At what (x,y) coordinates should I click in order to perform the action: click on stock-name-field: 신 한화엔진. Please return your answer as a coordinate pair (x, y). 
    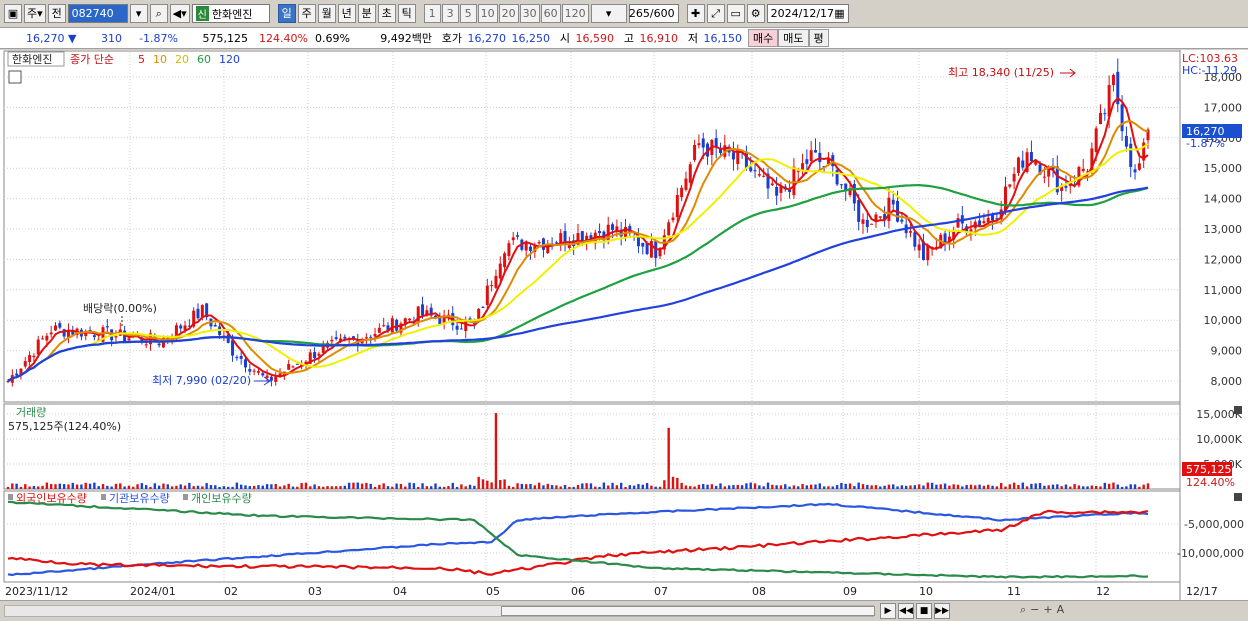
    Looking at the image, I should click on (230, 13).